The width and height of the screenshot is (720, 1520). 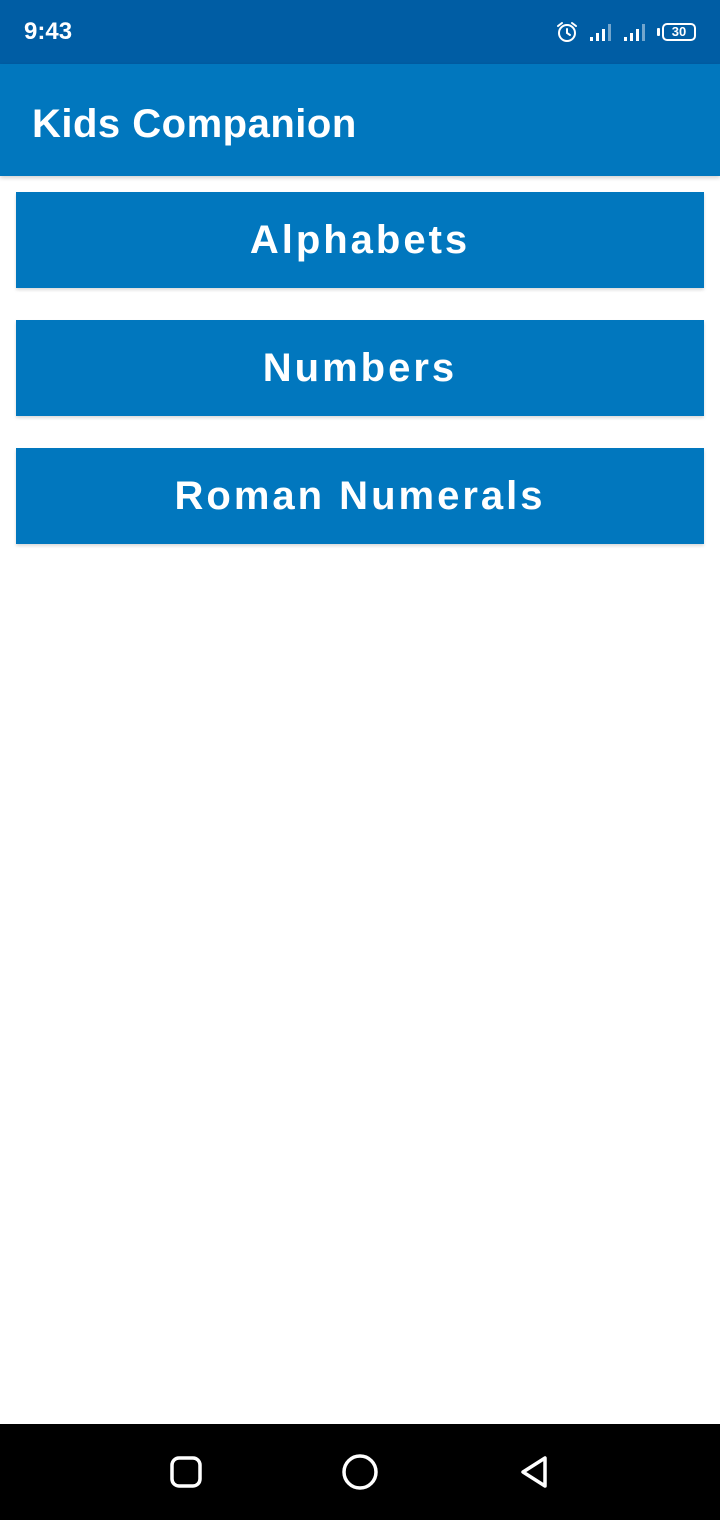 I want to click on battery-icon: 30, so click(x=676, y=32).